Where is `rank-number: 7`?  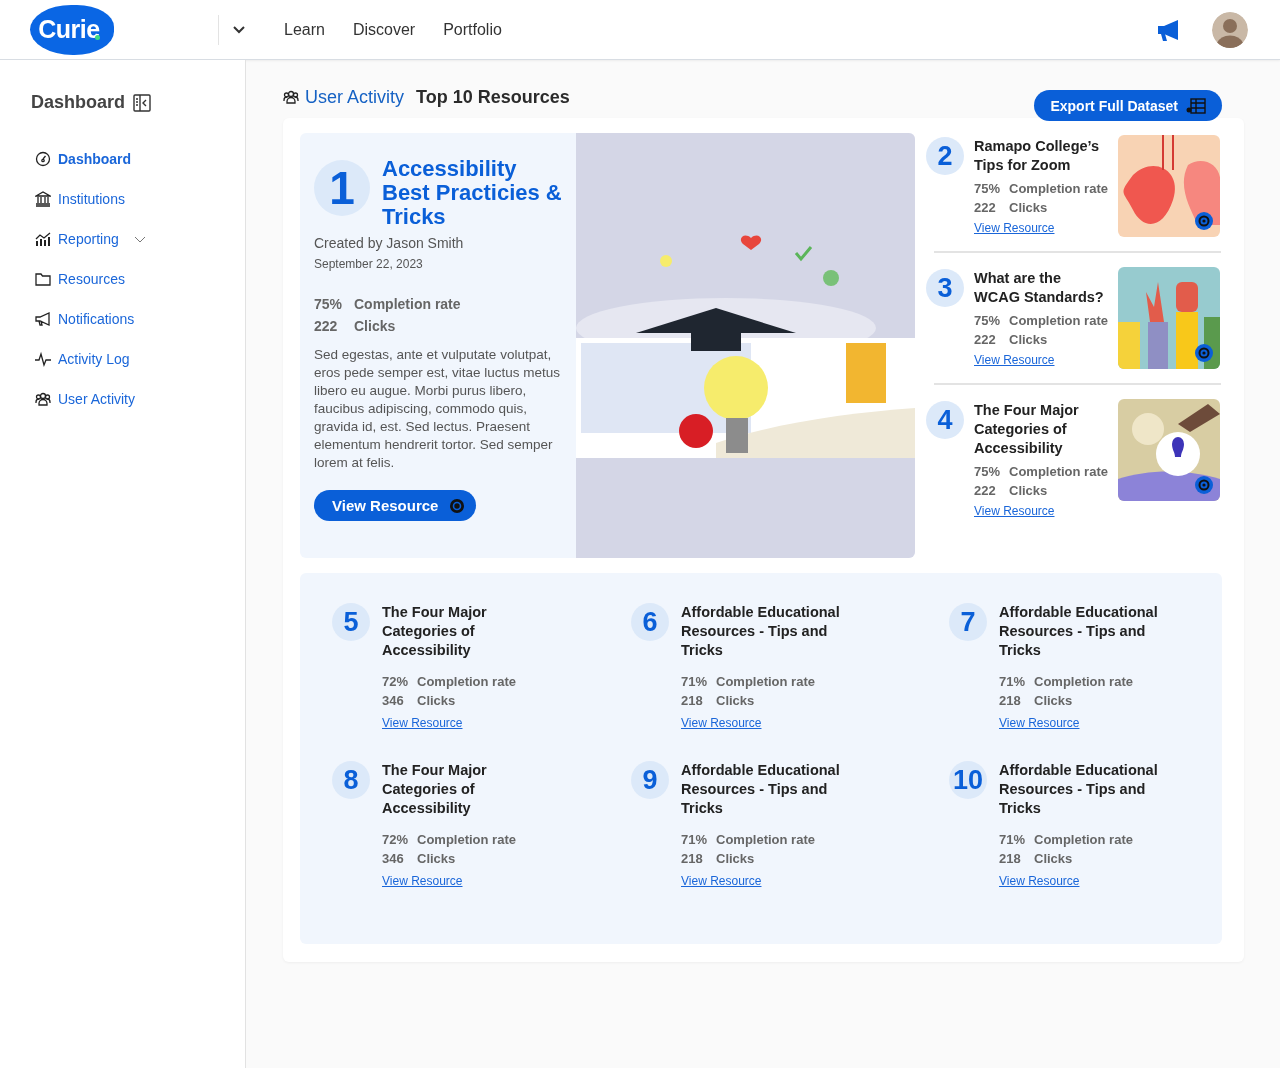
rank-number: 7 is located at coordinates (968, 622).